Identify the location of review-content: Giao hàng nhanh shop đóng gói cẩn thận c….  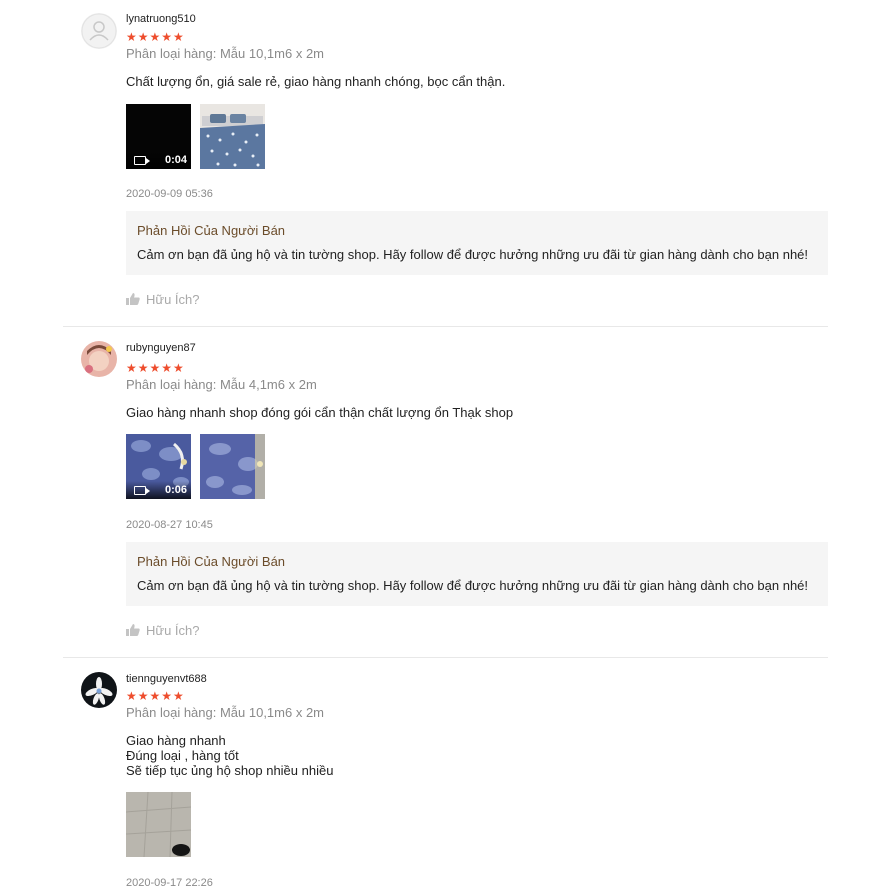
(320, 412).